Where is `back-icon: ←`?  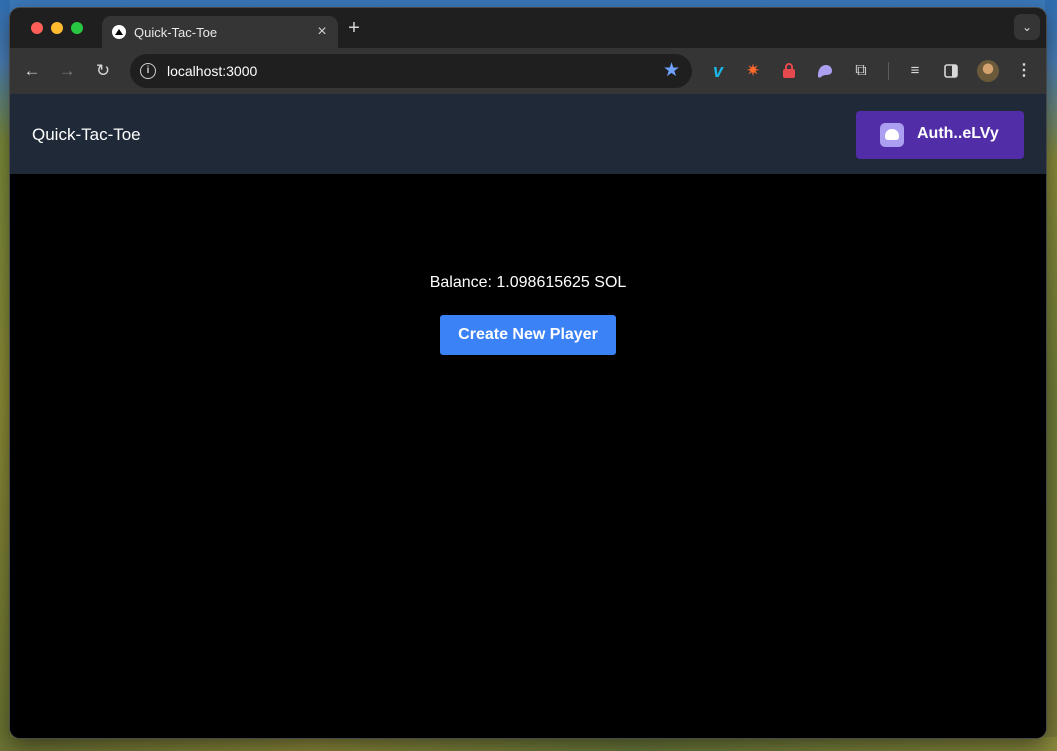
back-icon: ← is located at coordinates (32, 71).